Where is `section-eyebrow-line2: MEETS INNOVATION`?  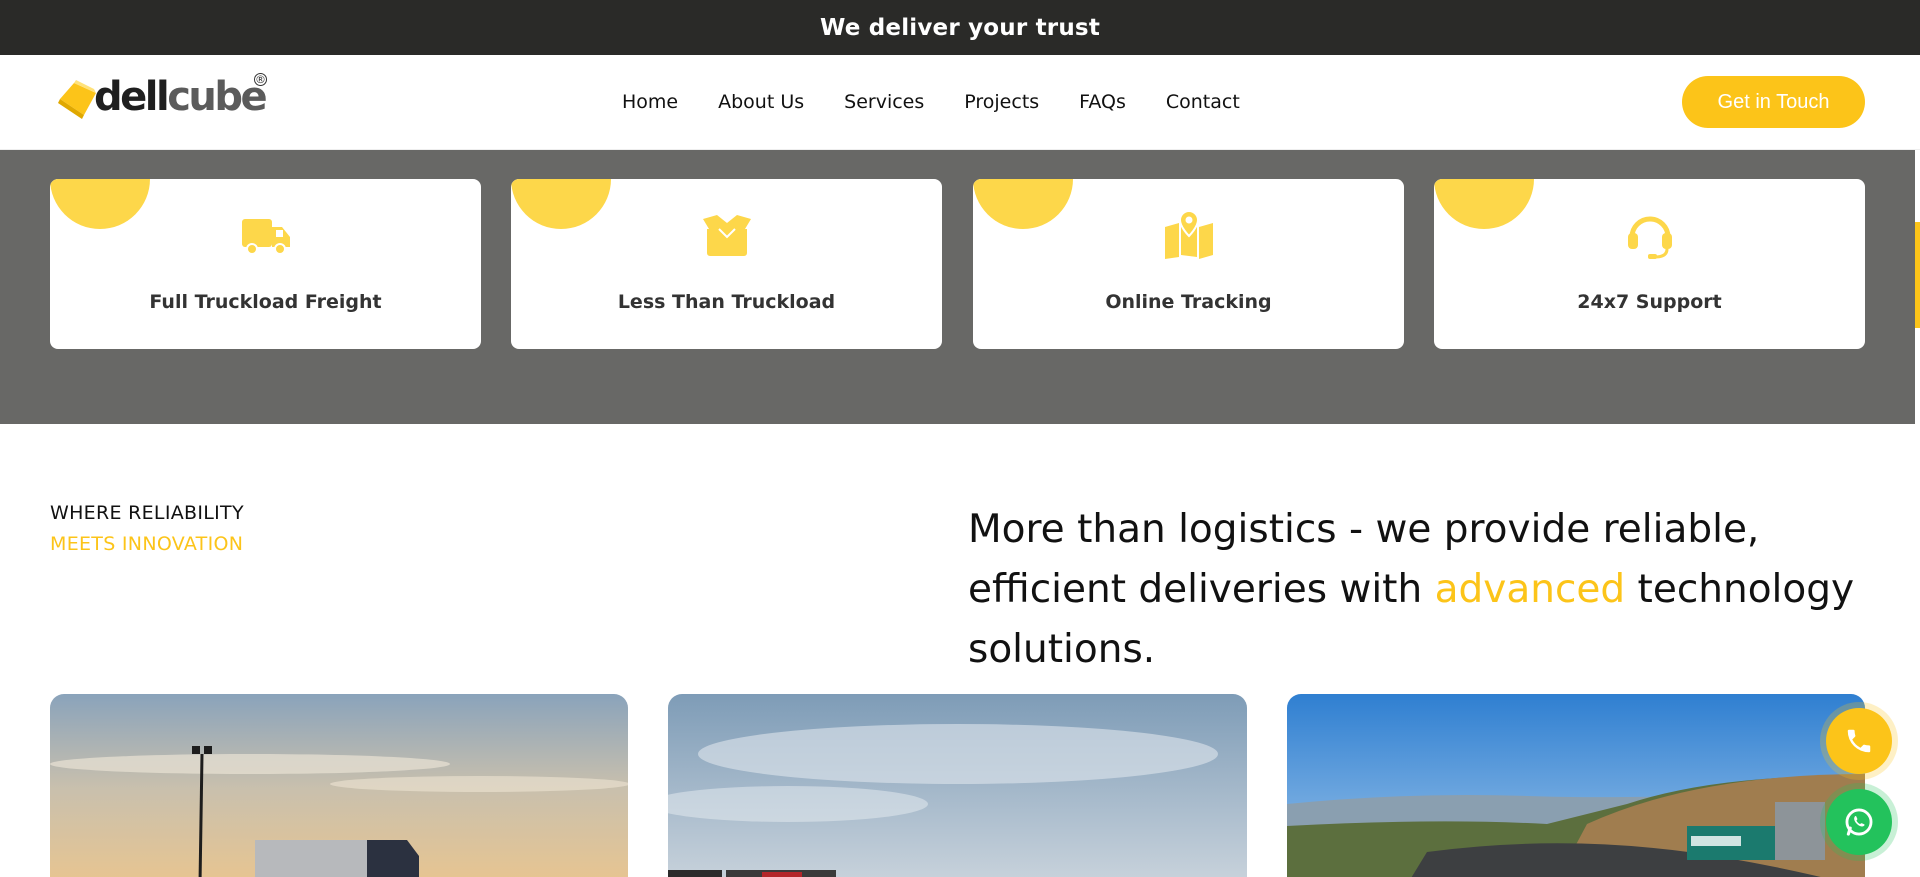
section-eyebrow-line2: MEETS INNOVATION is located at coordinates (147, 544).